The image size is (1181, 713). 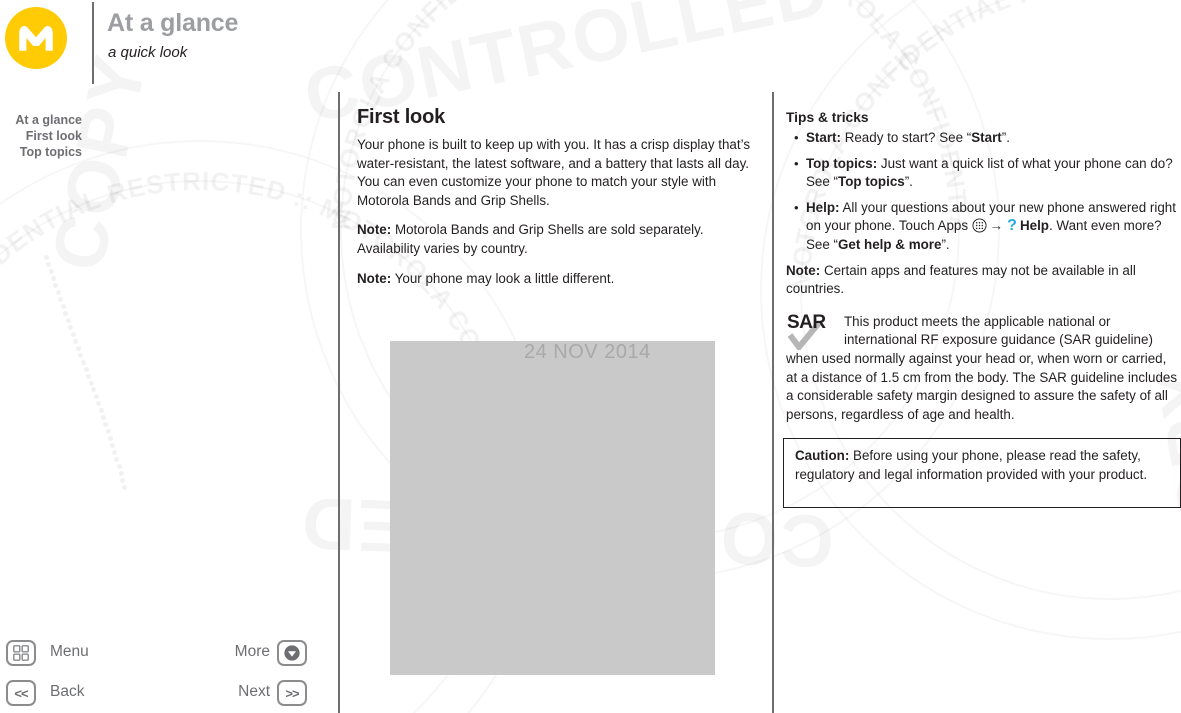 I want to click on note-2-label: Note:, so click(x=374, y=278).